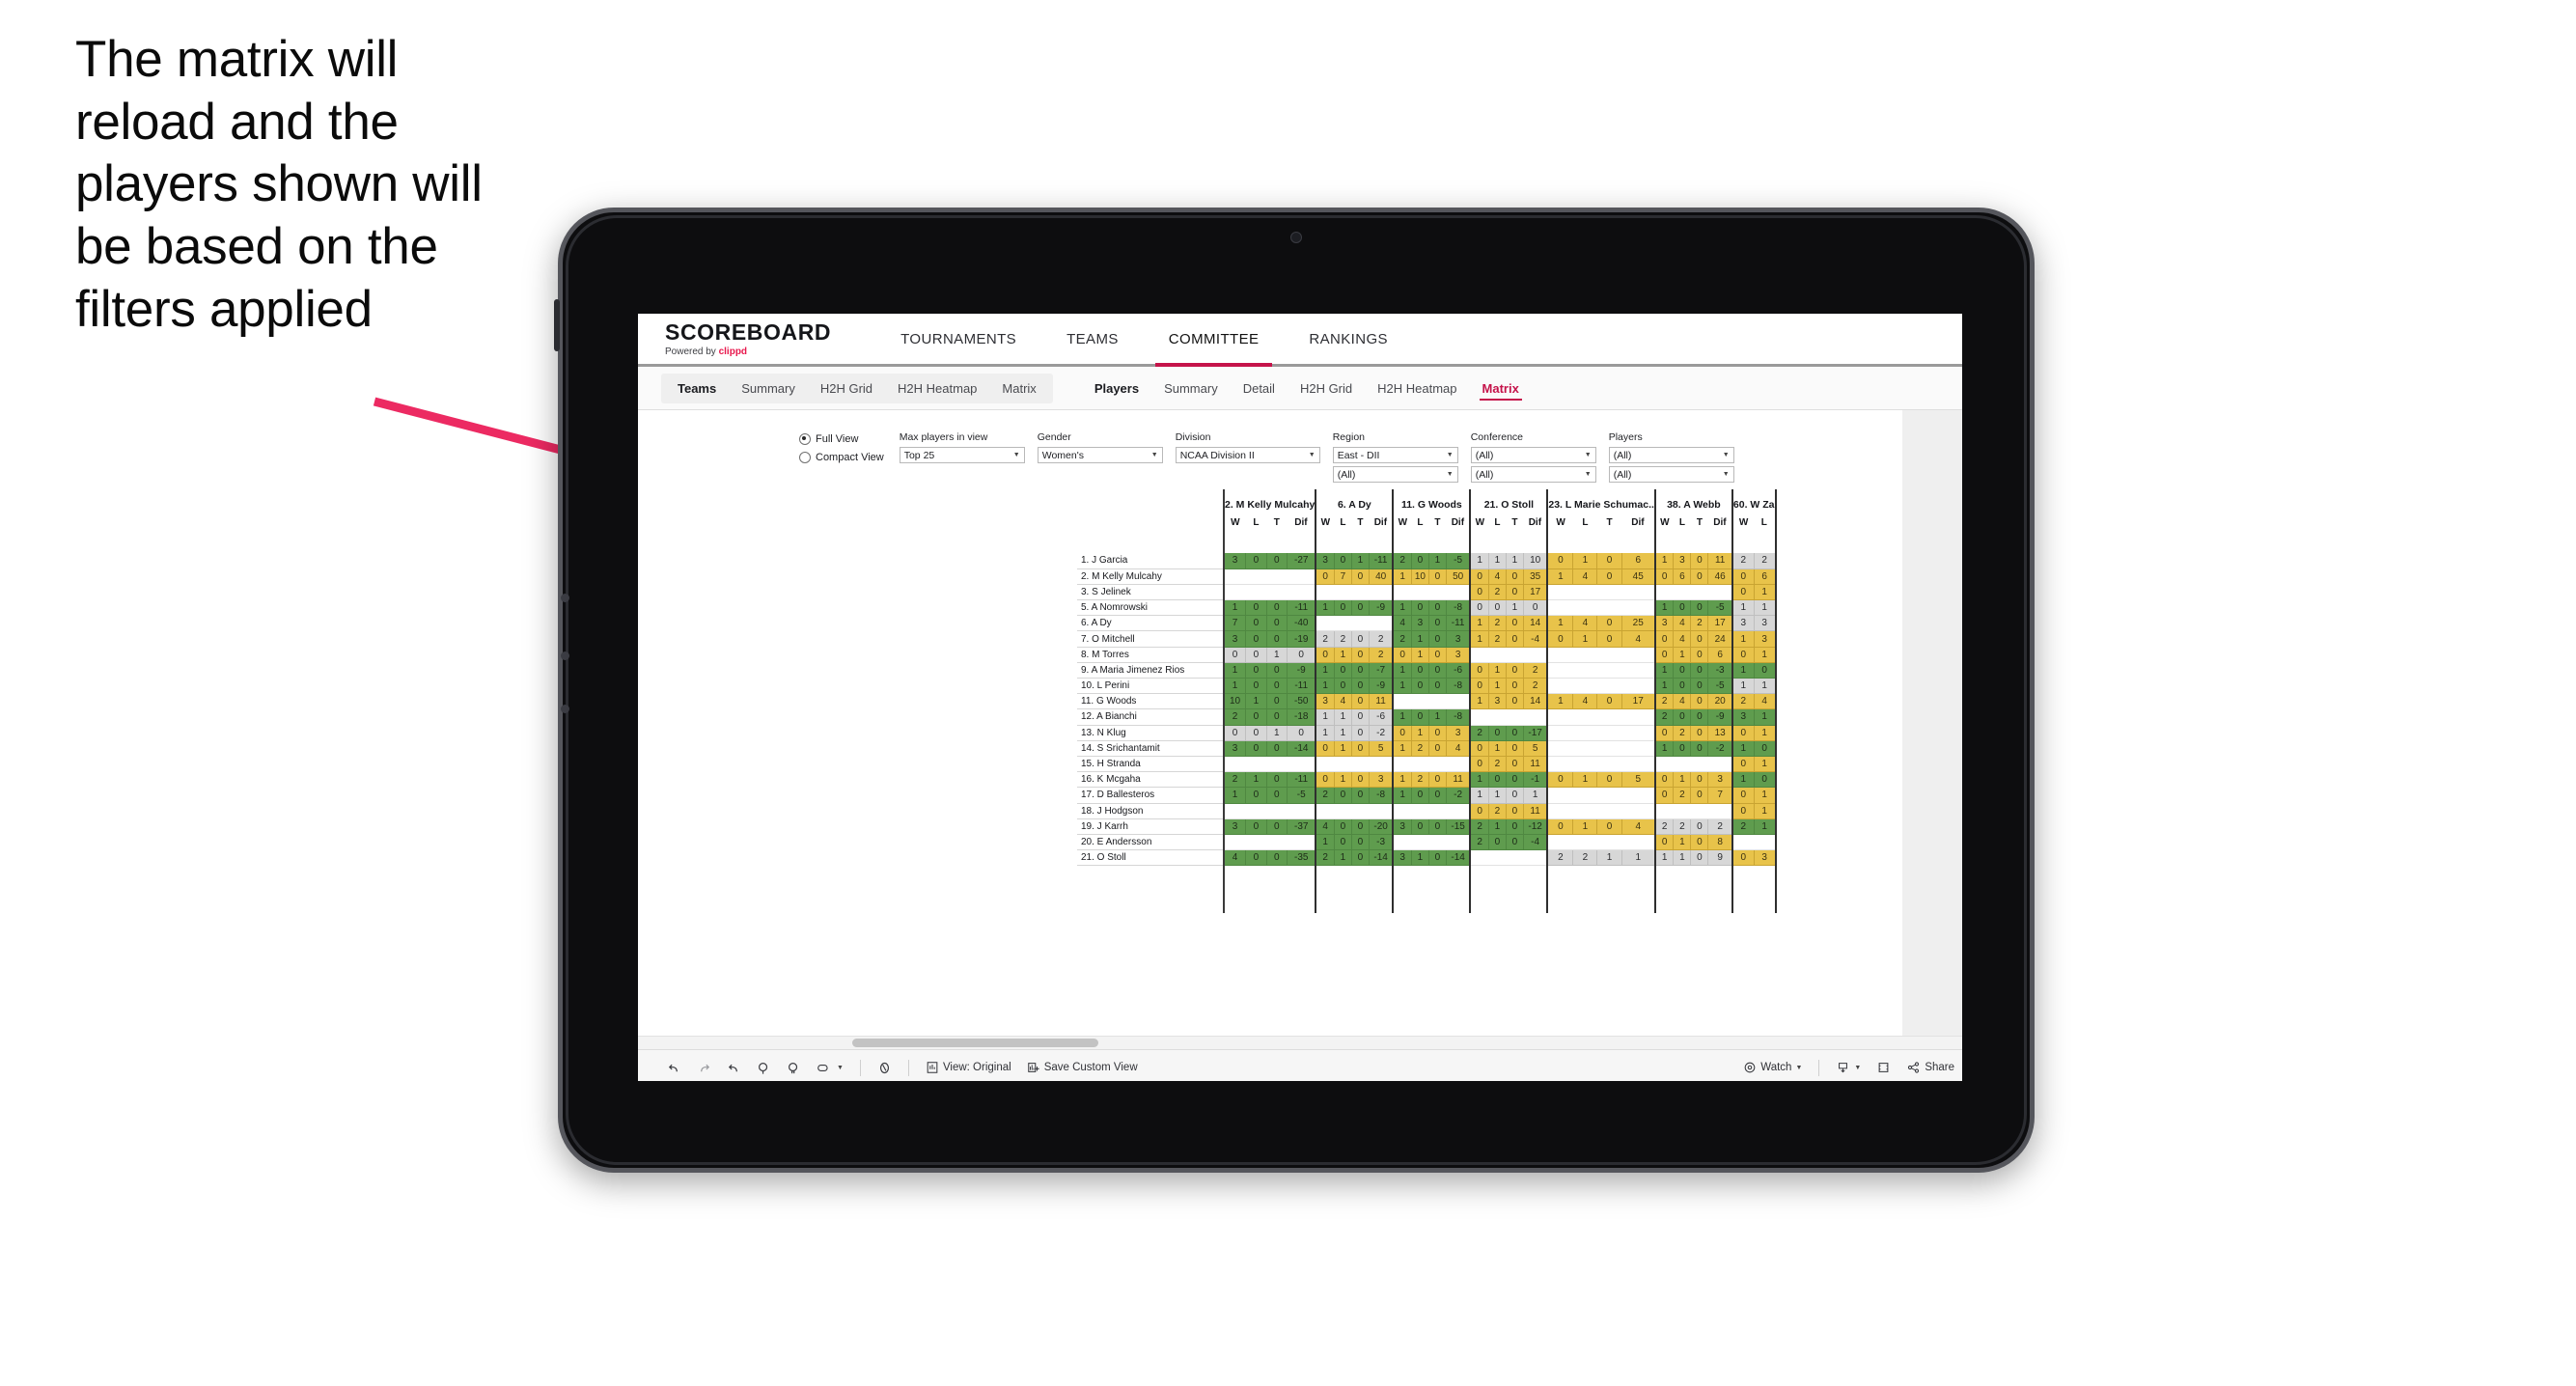  I want to click on matrix-cell: -5, so click(1459, 561).